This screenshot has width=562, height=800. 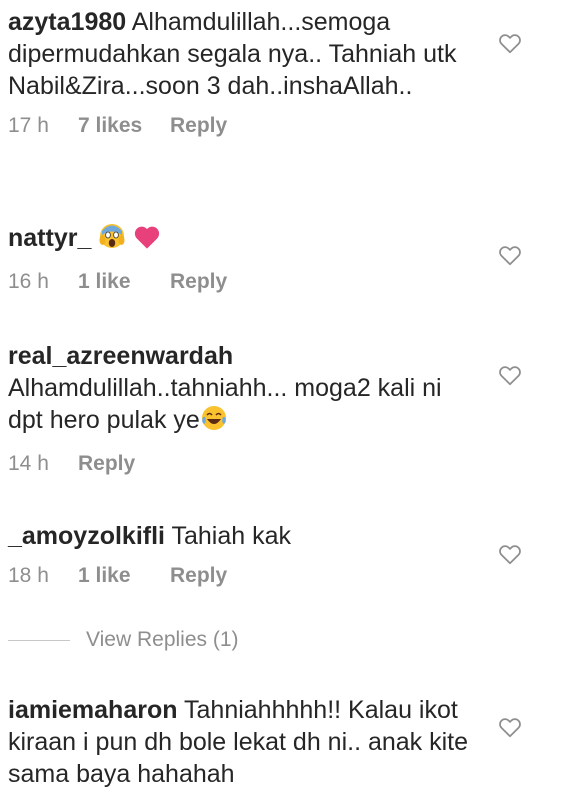 I want to click on view-replies-divider, so click(x=39, y=640).